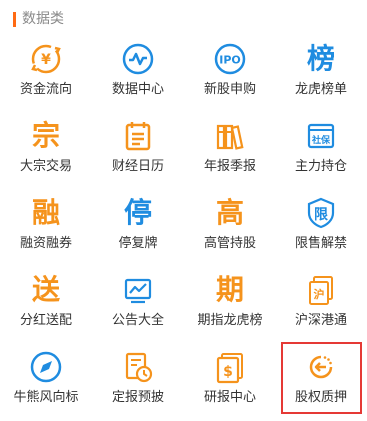  I want to click on gao-icon: 高, so click(230, 213).